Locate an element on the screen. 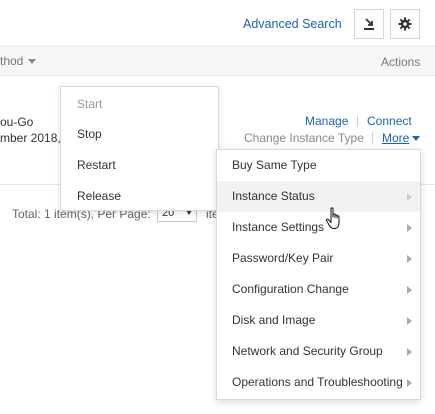 Image resolution: width=435 pixels, height=414 pixels. billing-method-cell: ou-Go is located at coordinates (17, 122).